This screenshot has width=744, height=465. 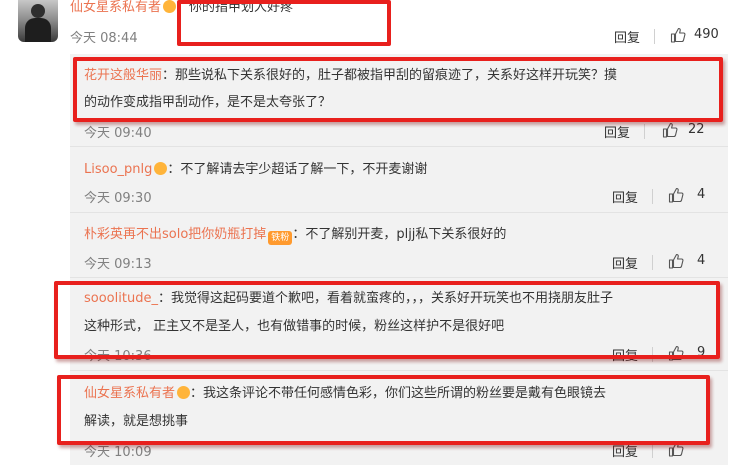 What do you see at coordinates (104, 38) in the screenshot?
I see `main-comment-time: 今天 08:44` at bounding box center [104, 38].